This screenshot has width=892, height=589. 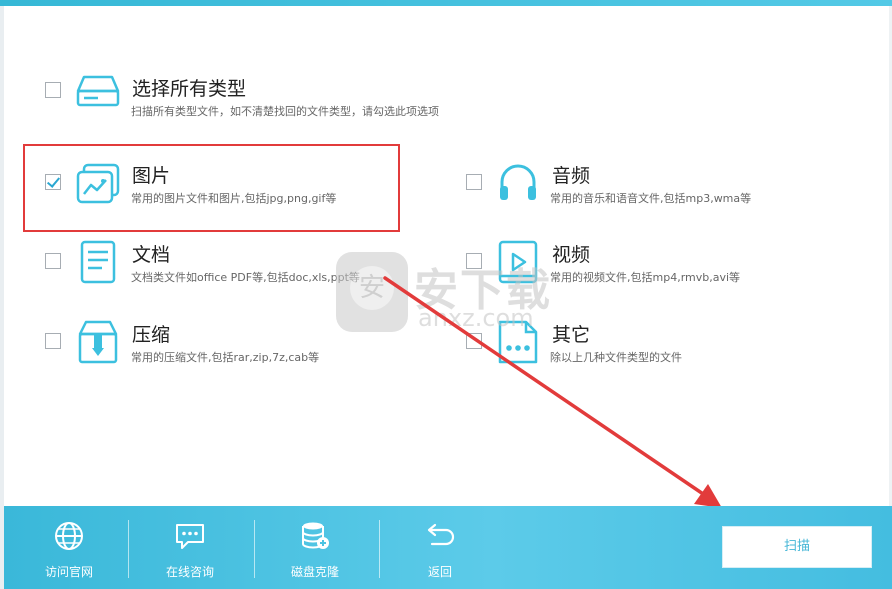 I want to click on nav-label: 在线咨询, so click(x=189, y=572).